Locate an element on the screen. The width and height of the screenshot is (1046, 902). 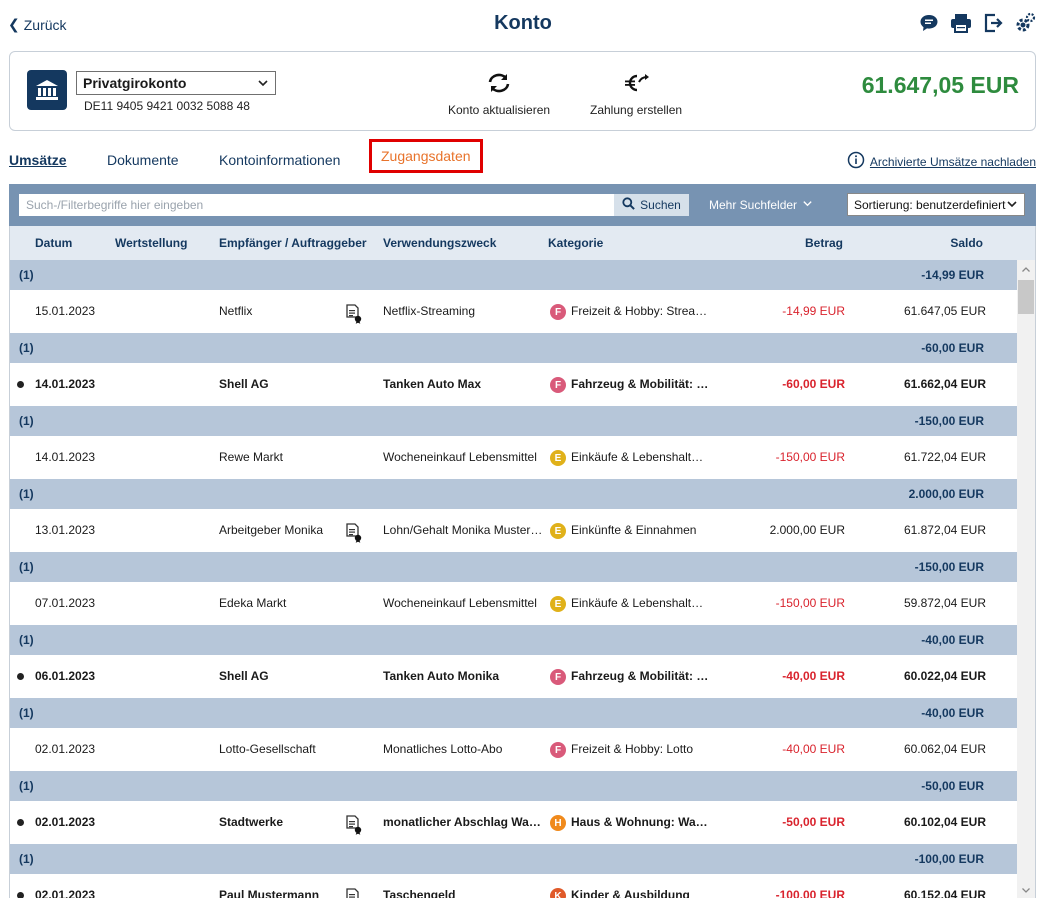
col-empfaenger: Empfänger / Auftraggeber is located at coordinates (293, 243).